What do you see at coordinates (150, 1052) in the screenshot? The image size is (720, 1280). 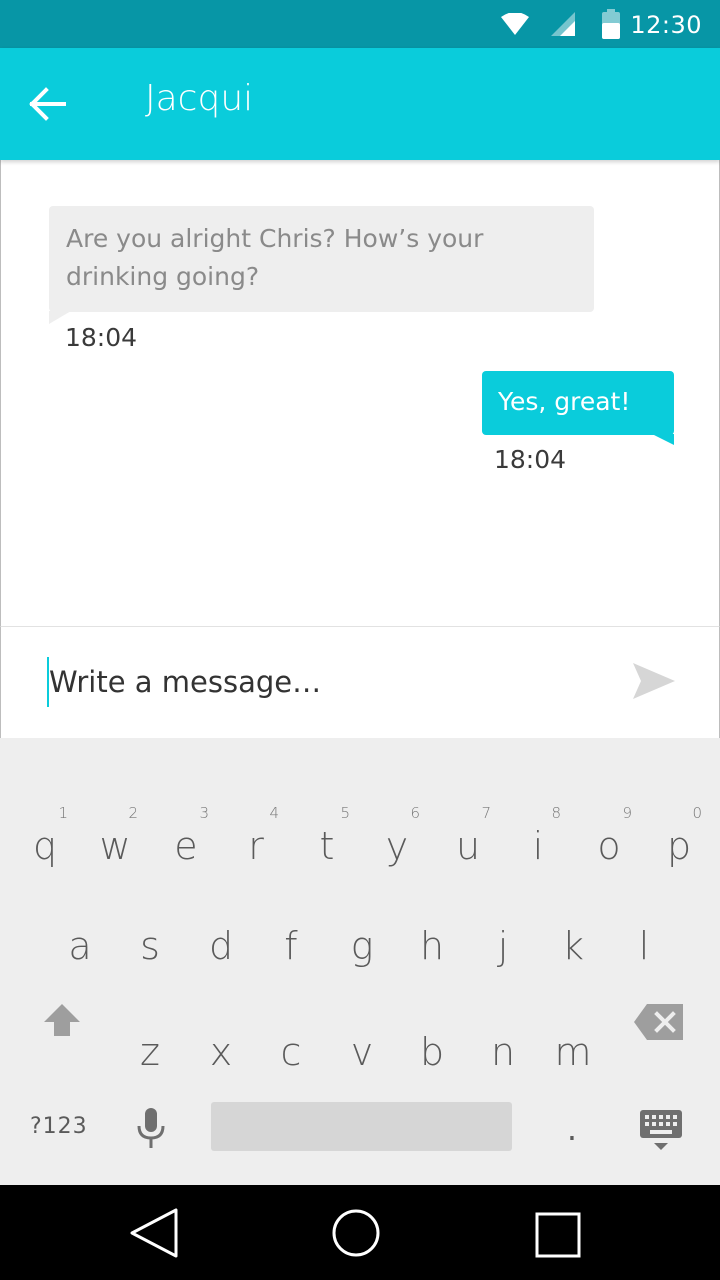 I see `key-label: z` at bounding box center [150, 1052].